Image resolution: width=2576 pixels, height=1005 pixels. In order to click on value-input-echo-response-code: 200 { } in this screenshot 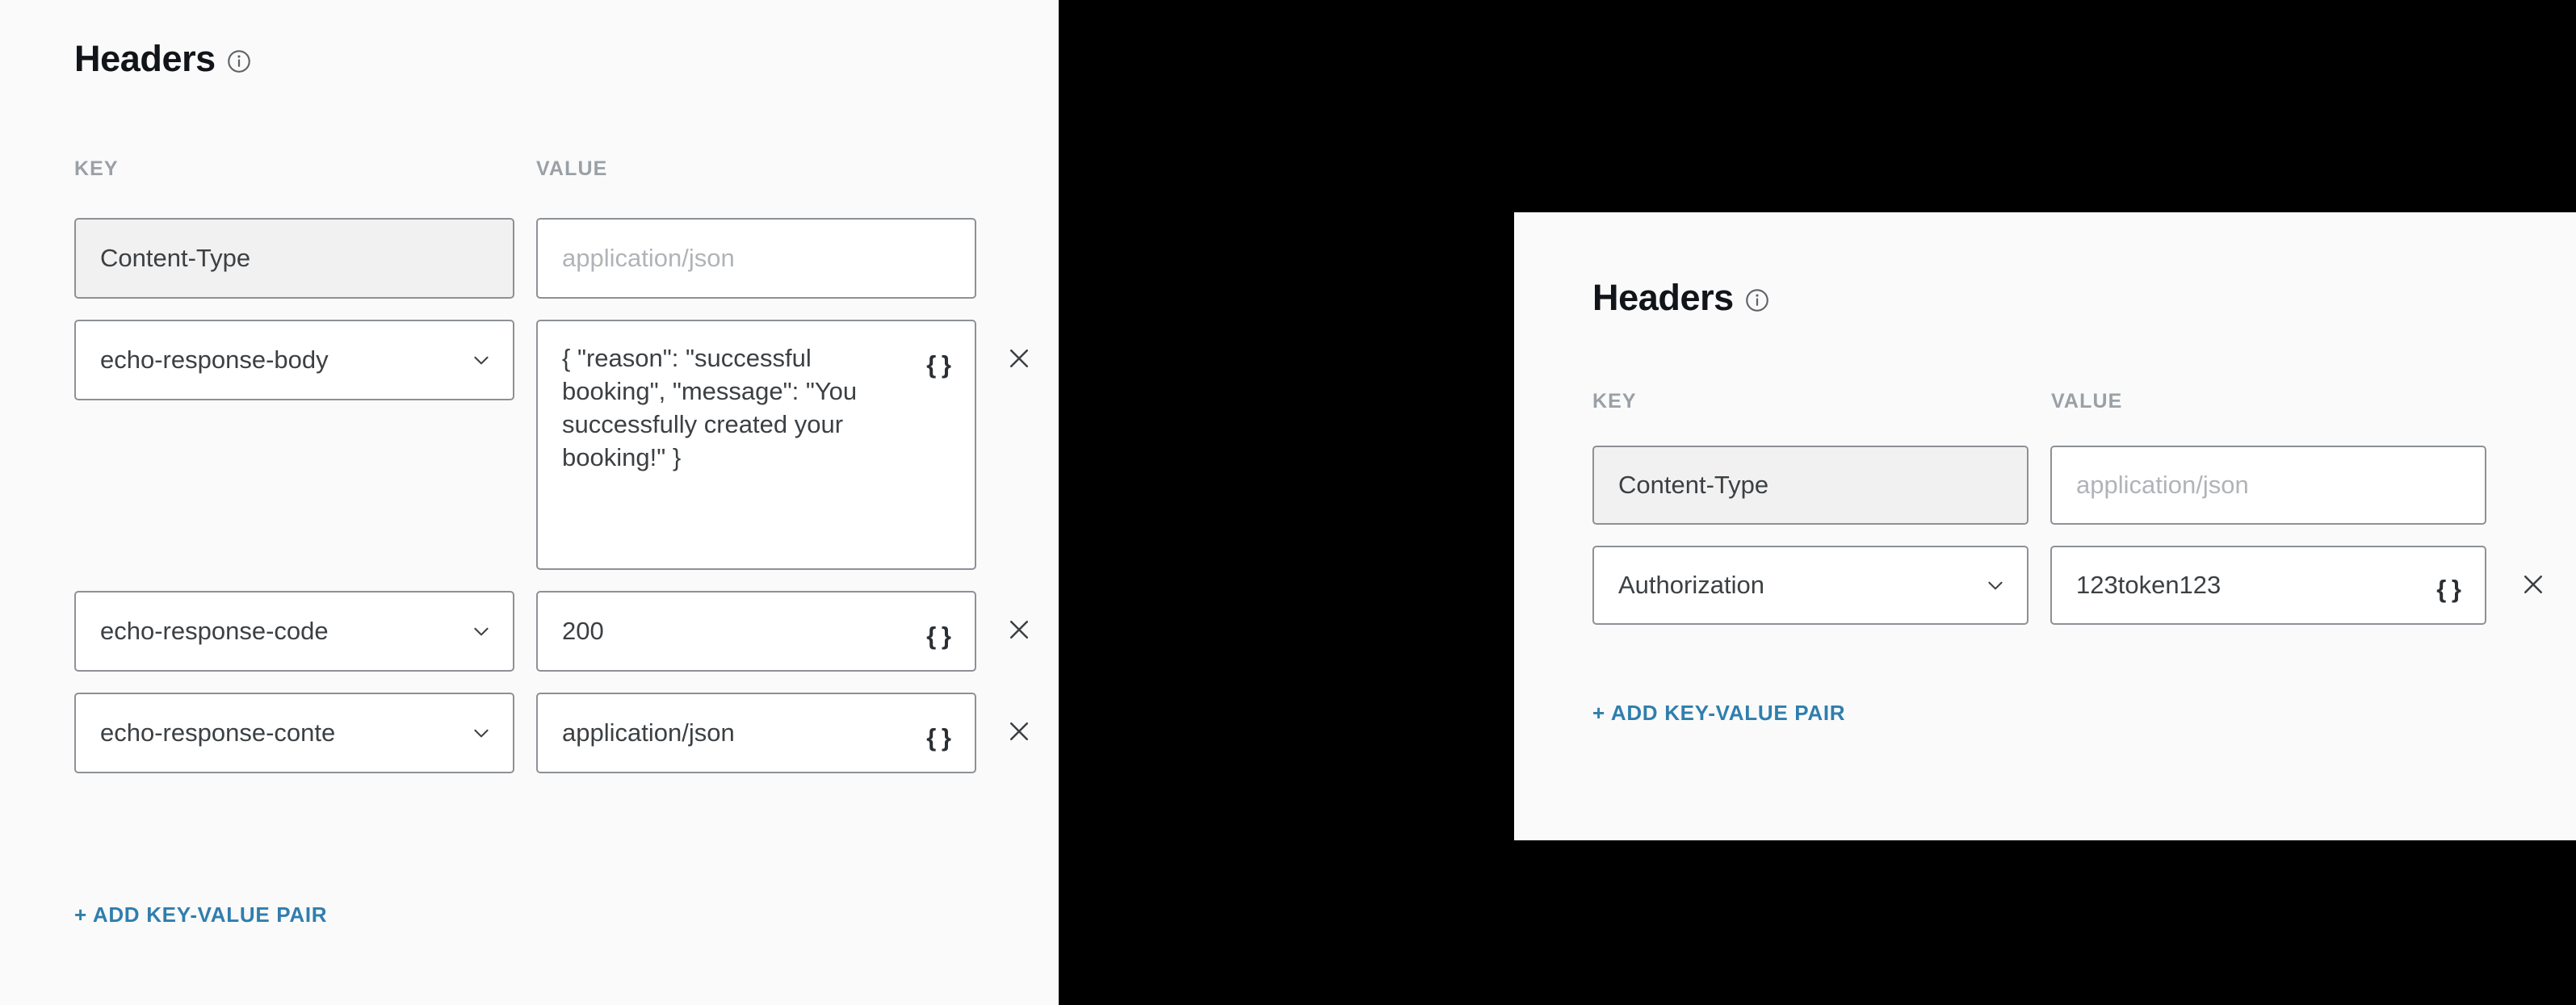, I will do `click(756, 632)`.